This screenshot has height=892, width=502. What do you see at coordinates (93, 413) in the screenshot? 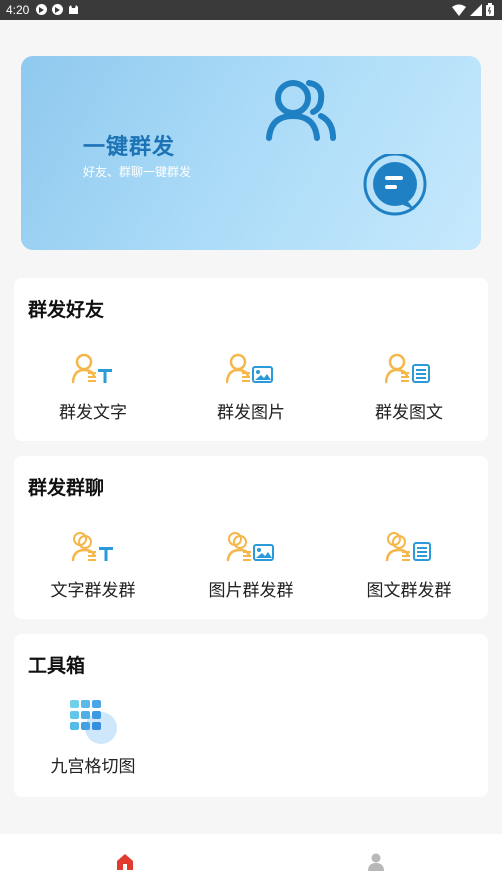
I see `friends-text-label: 群发文字` at bounding box center [93, 413].